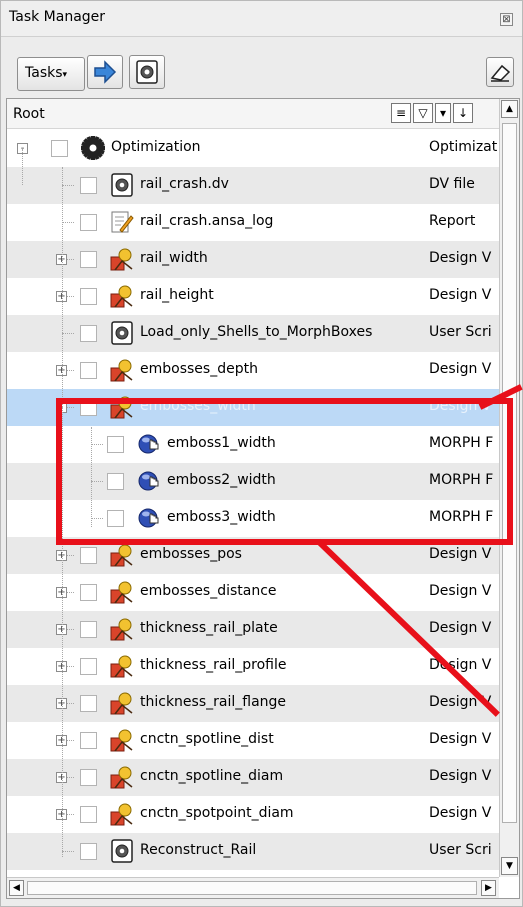 The height and width of the screenshot is (907, 523). Describe the element at coordinates (213, 702) in the screenshot. I see `row-label: thickness_rail_flange` at that location.